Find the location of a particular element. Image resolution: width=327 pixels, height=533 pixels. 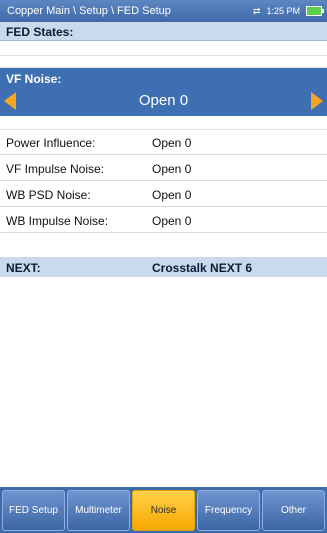

row-wb-psd-noise: WB PSD Noise: Open 0 is located at coordinates (163, 194).